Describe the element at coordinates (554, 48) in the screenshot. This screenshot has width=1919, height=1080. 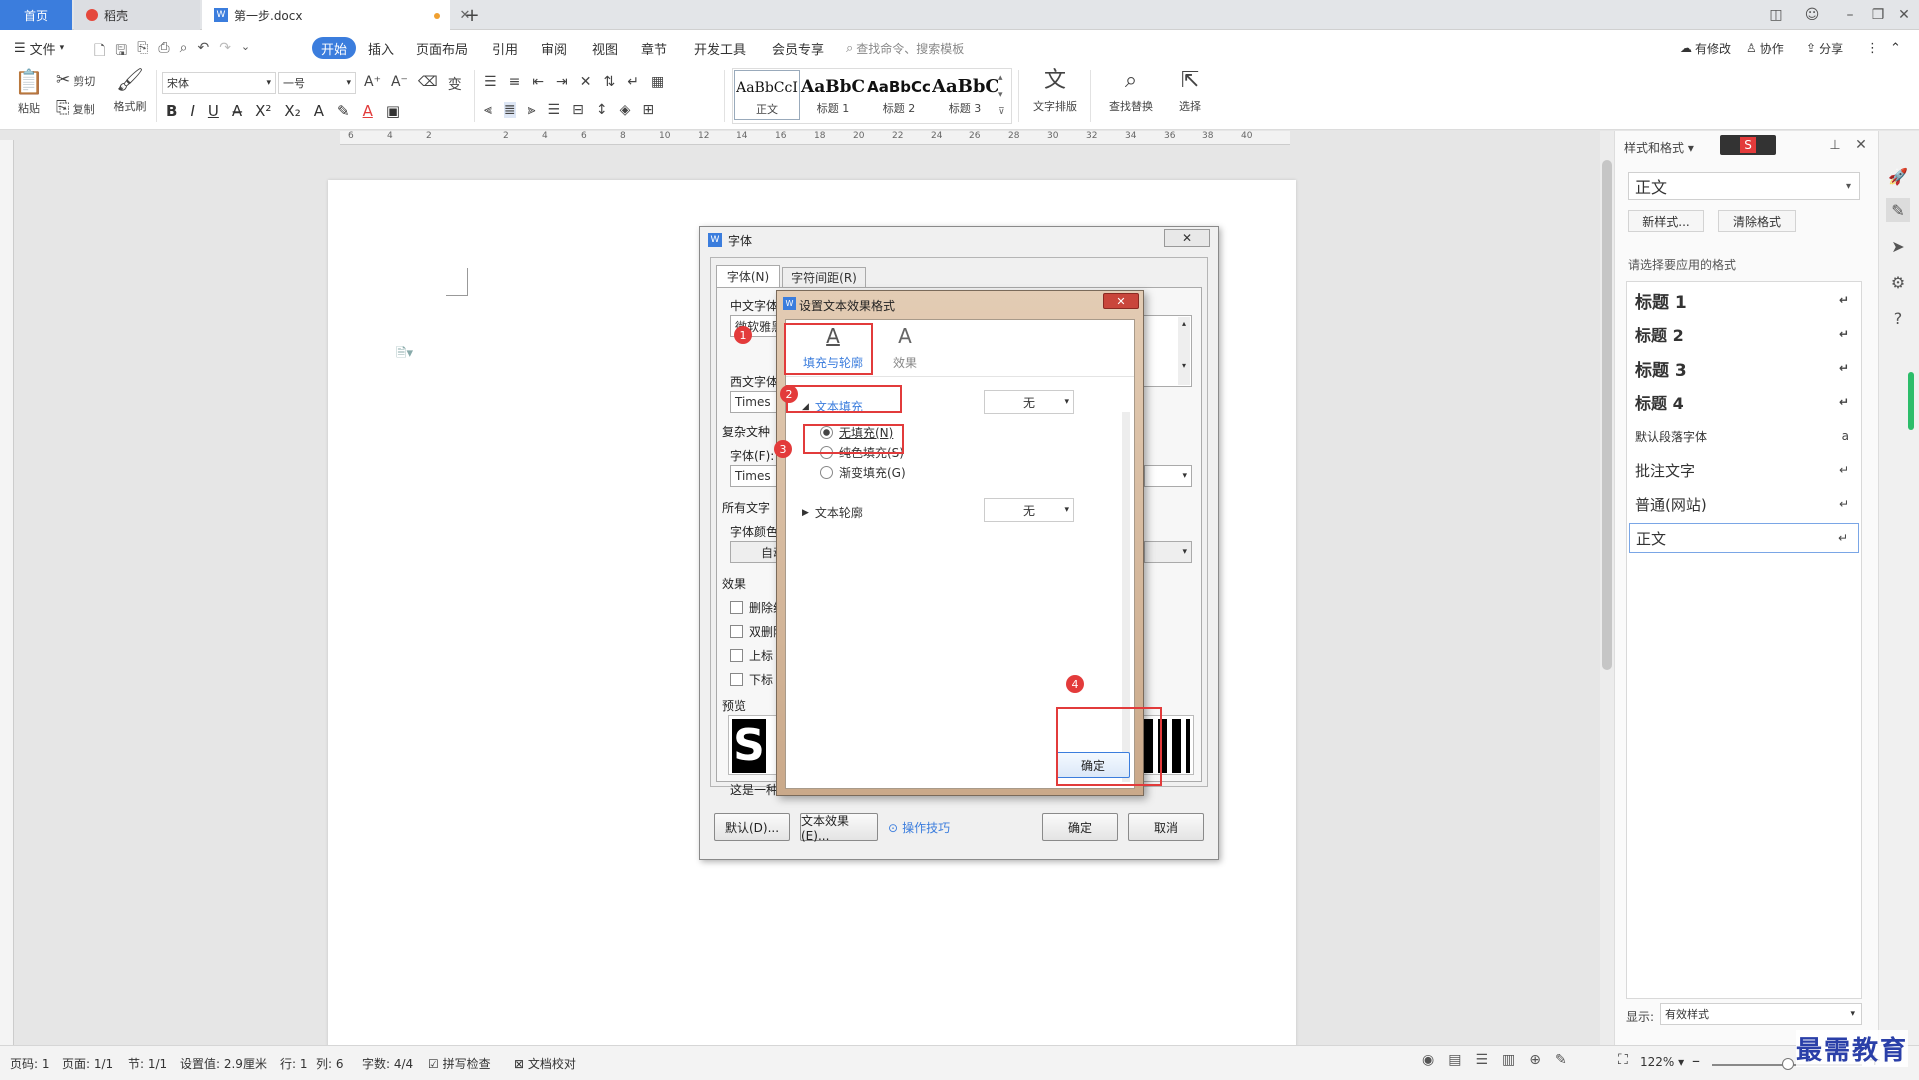
I see `menu-review: 审阅` at that location.